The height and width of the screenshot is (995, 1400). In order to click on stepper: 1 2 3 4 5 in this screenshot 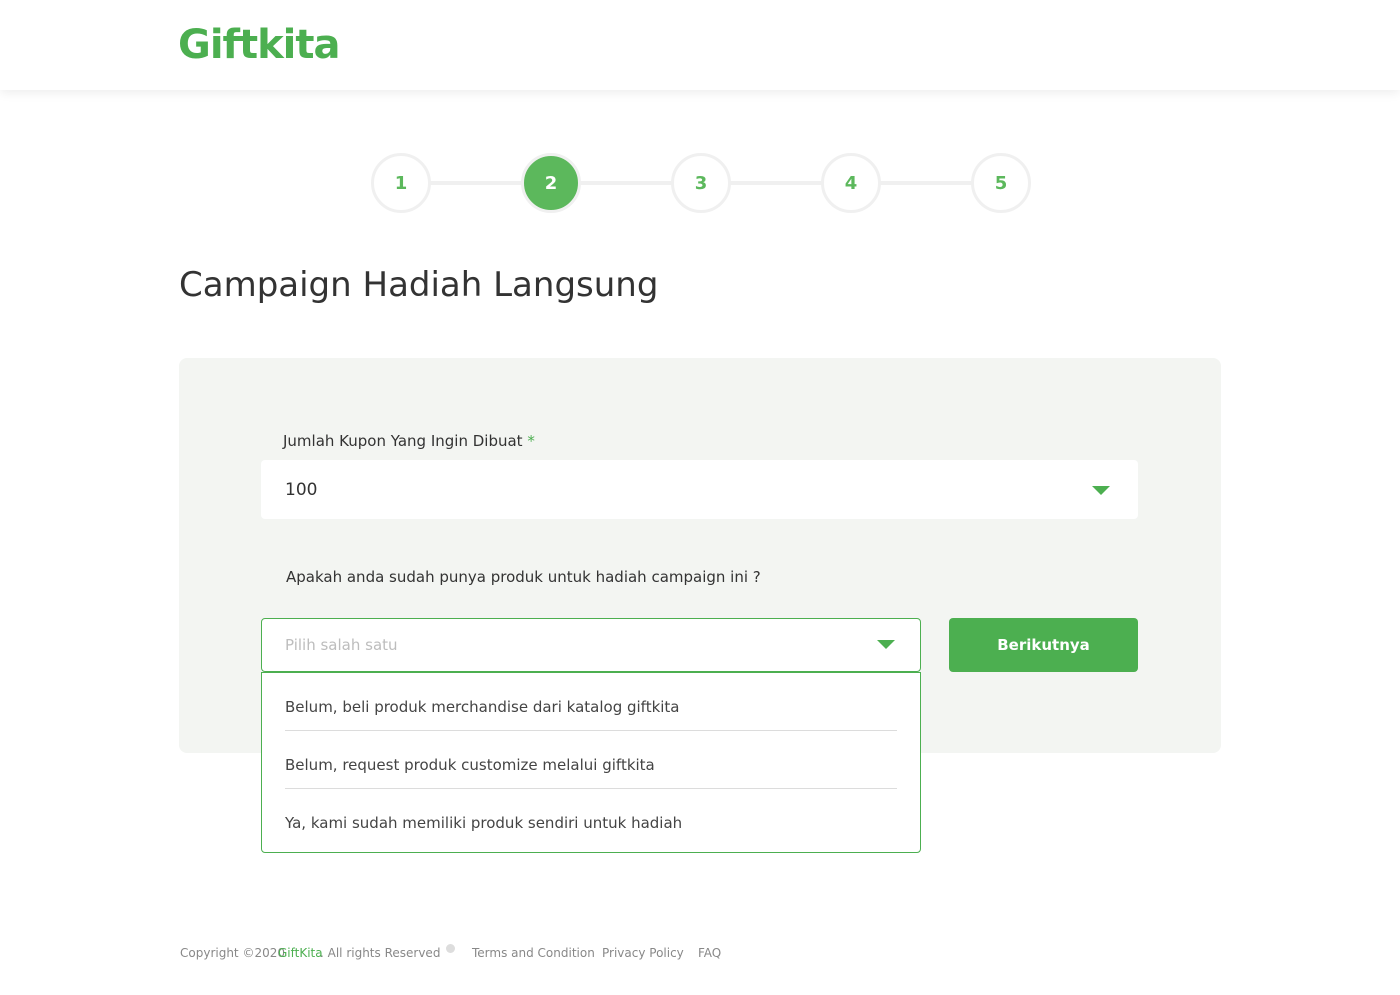, I will do `click(700, 183)`.